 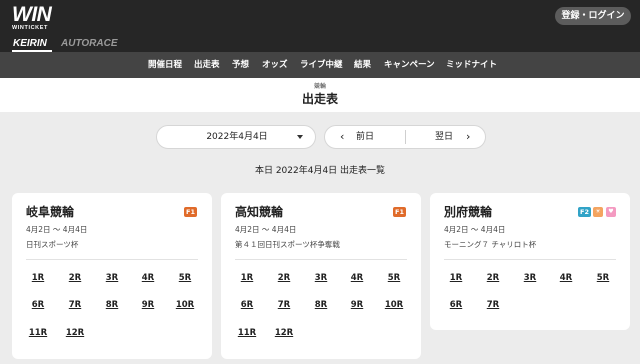 I want to click on nav-item-live: ライブ中継, so click(x=321, y=65).